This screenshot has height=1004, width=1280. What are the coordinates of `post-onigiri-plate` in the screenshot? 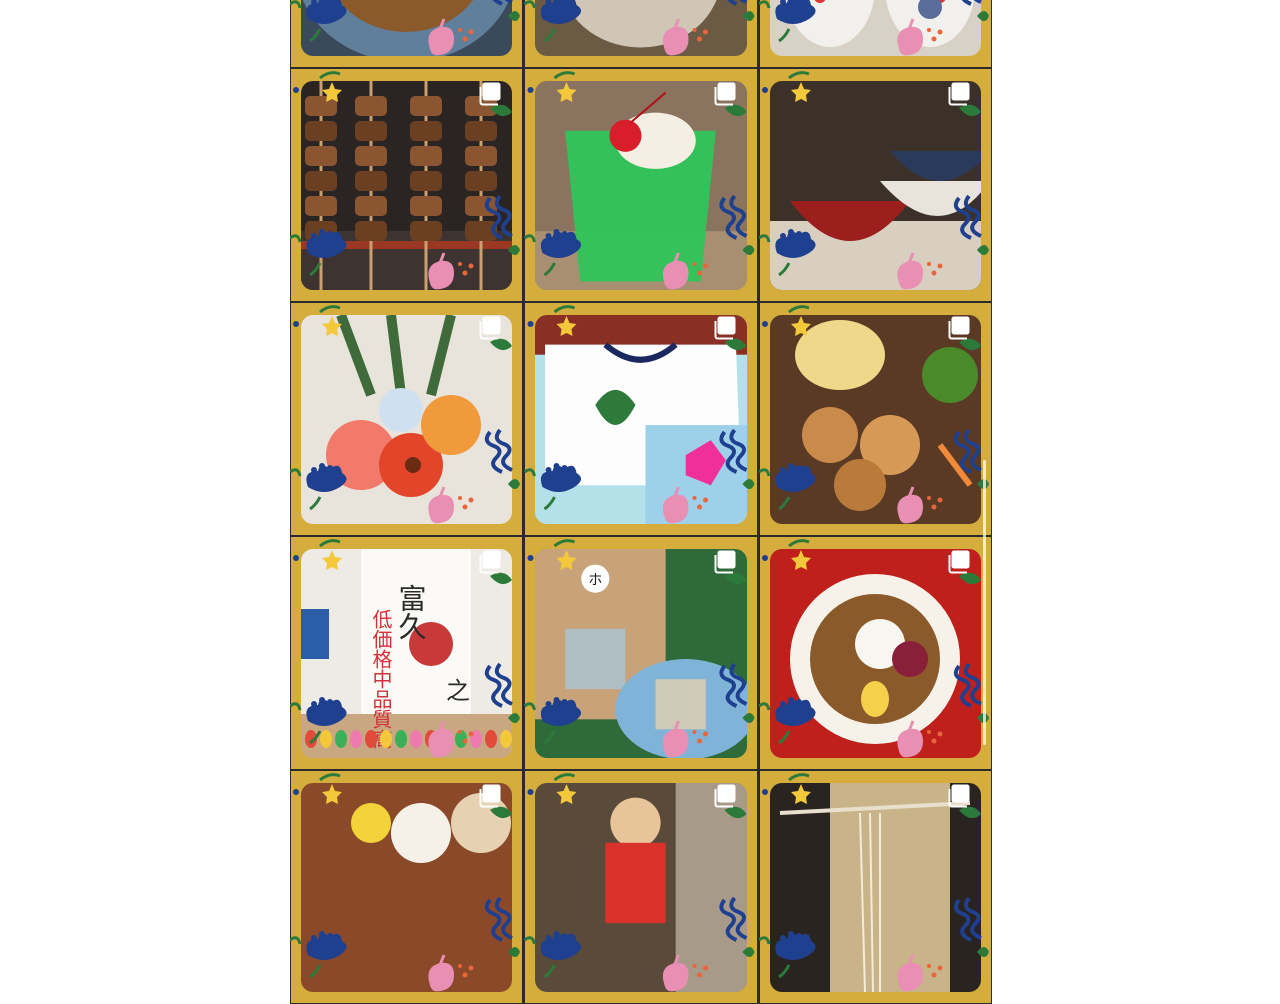 It's located at (406, 887).